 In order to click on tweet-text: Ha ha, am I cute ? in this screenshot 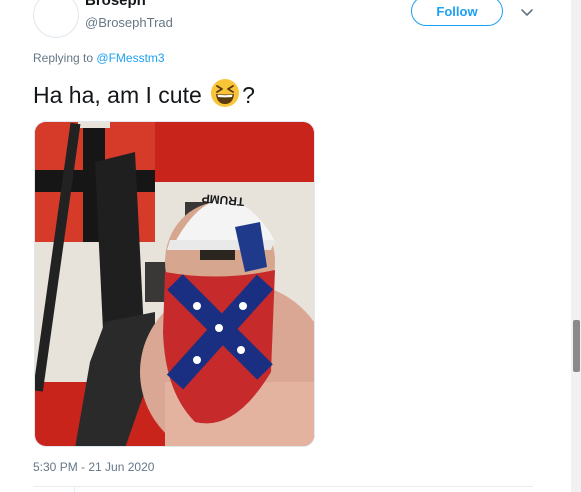, I will do `click(144, 93)`.